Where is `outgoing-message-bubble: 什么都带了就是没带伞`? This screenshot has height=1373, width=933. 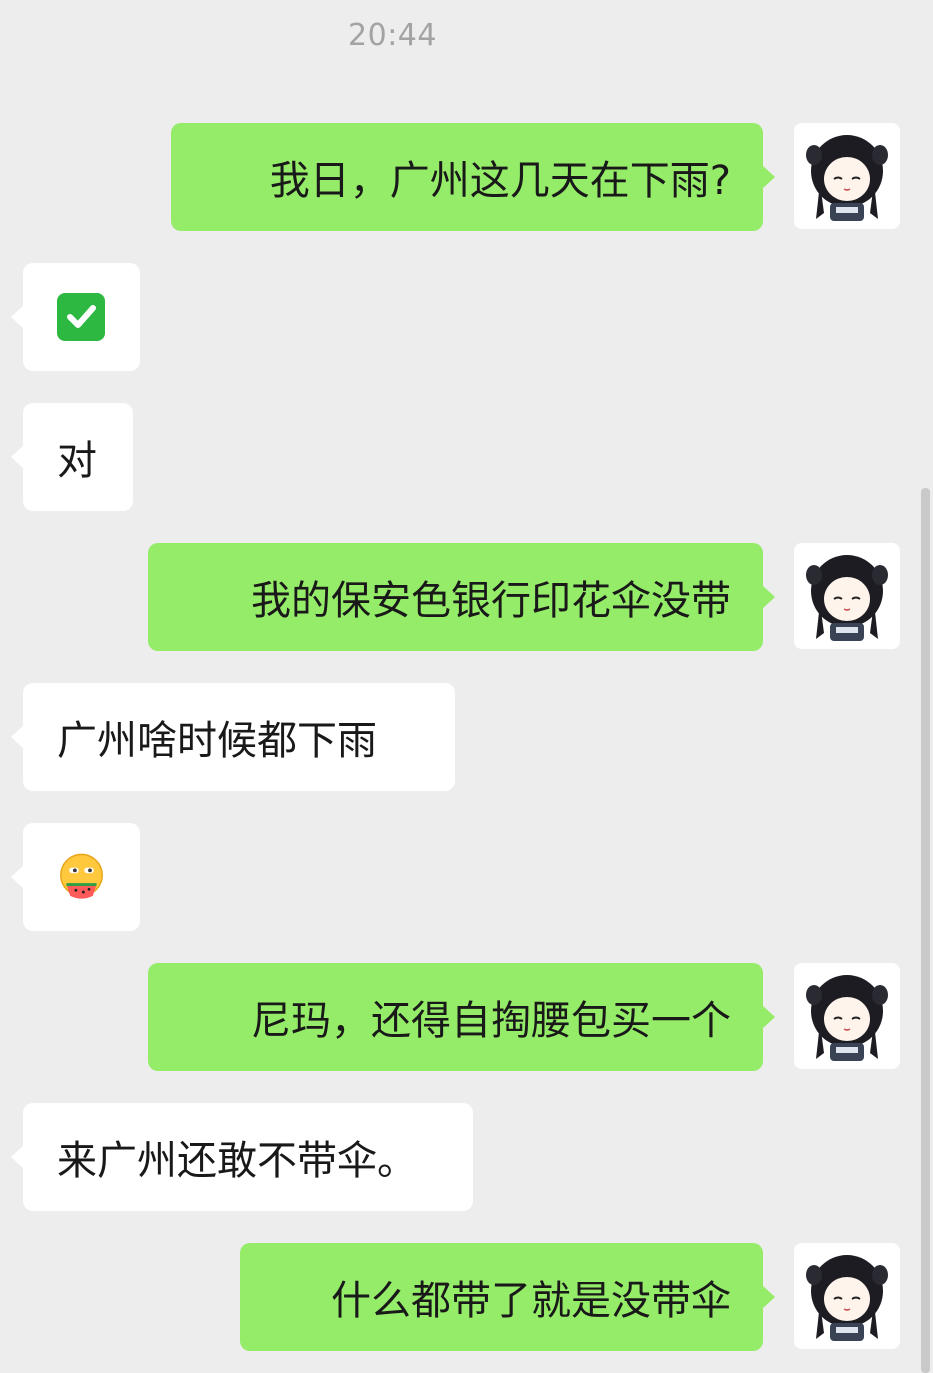 outgoing-message-bubble: 什么都带了就是没带伞 is located at coordinates (507, 1297).